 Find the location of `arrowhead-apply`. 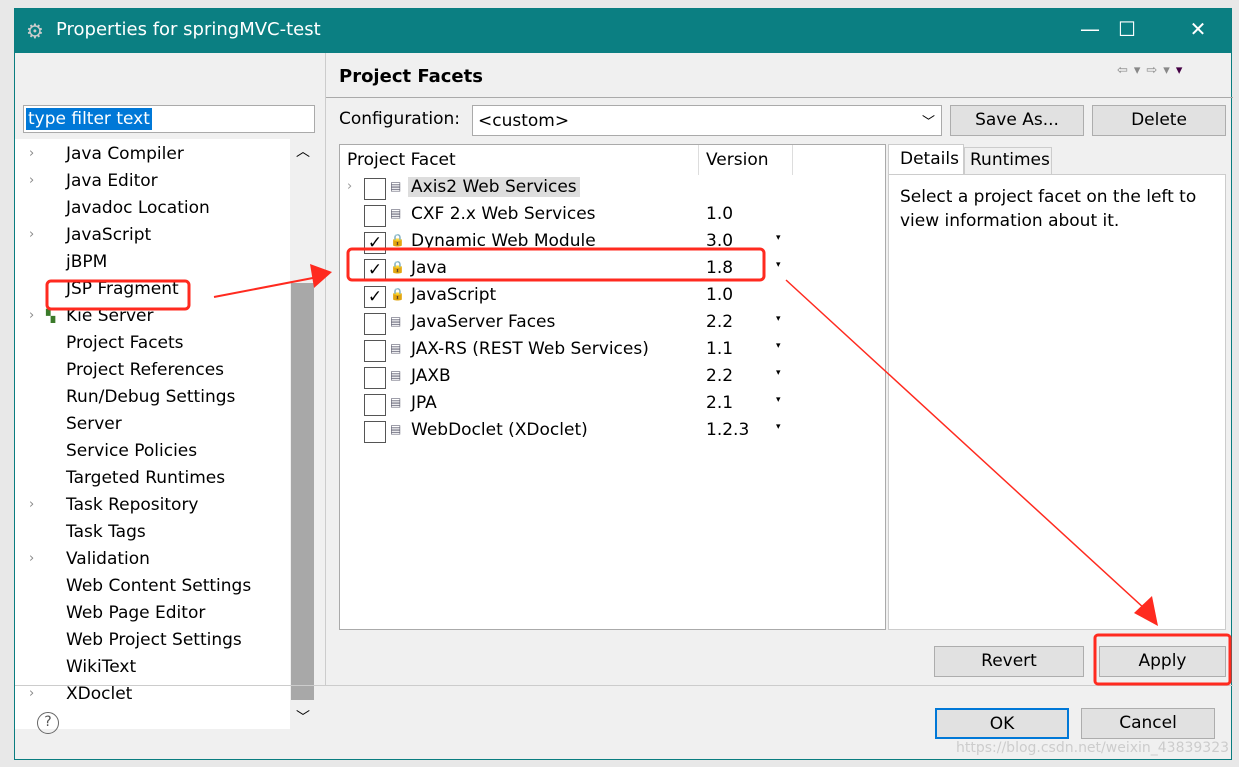

arrowhead-apply is located at coordinates (1146, 611).